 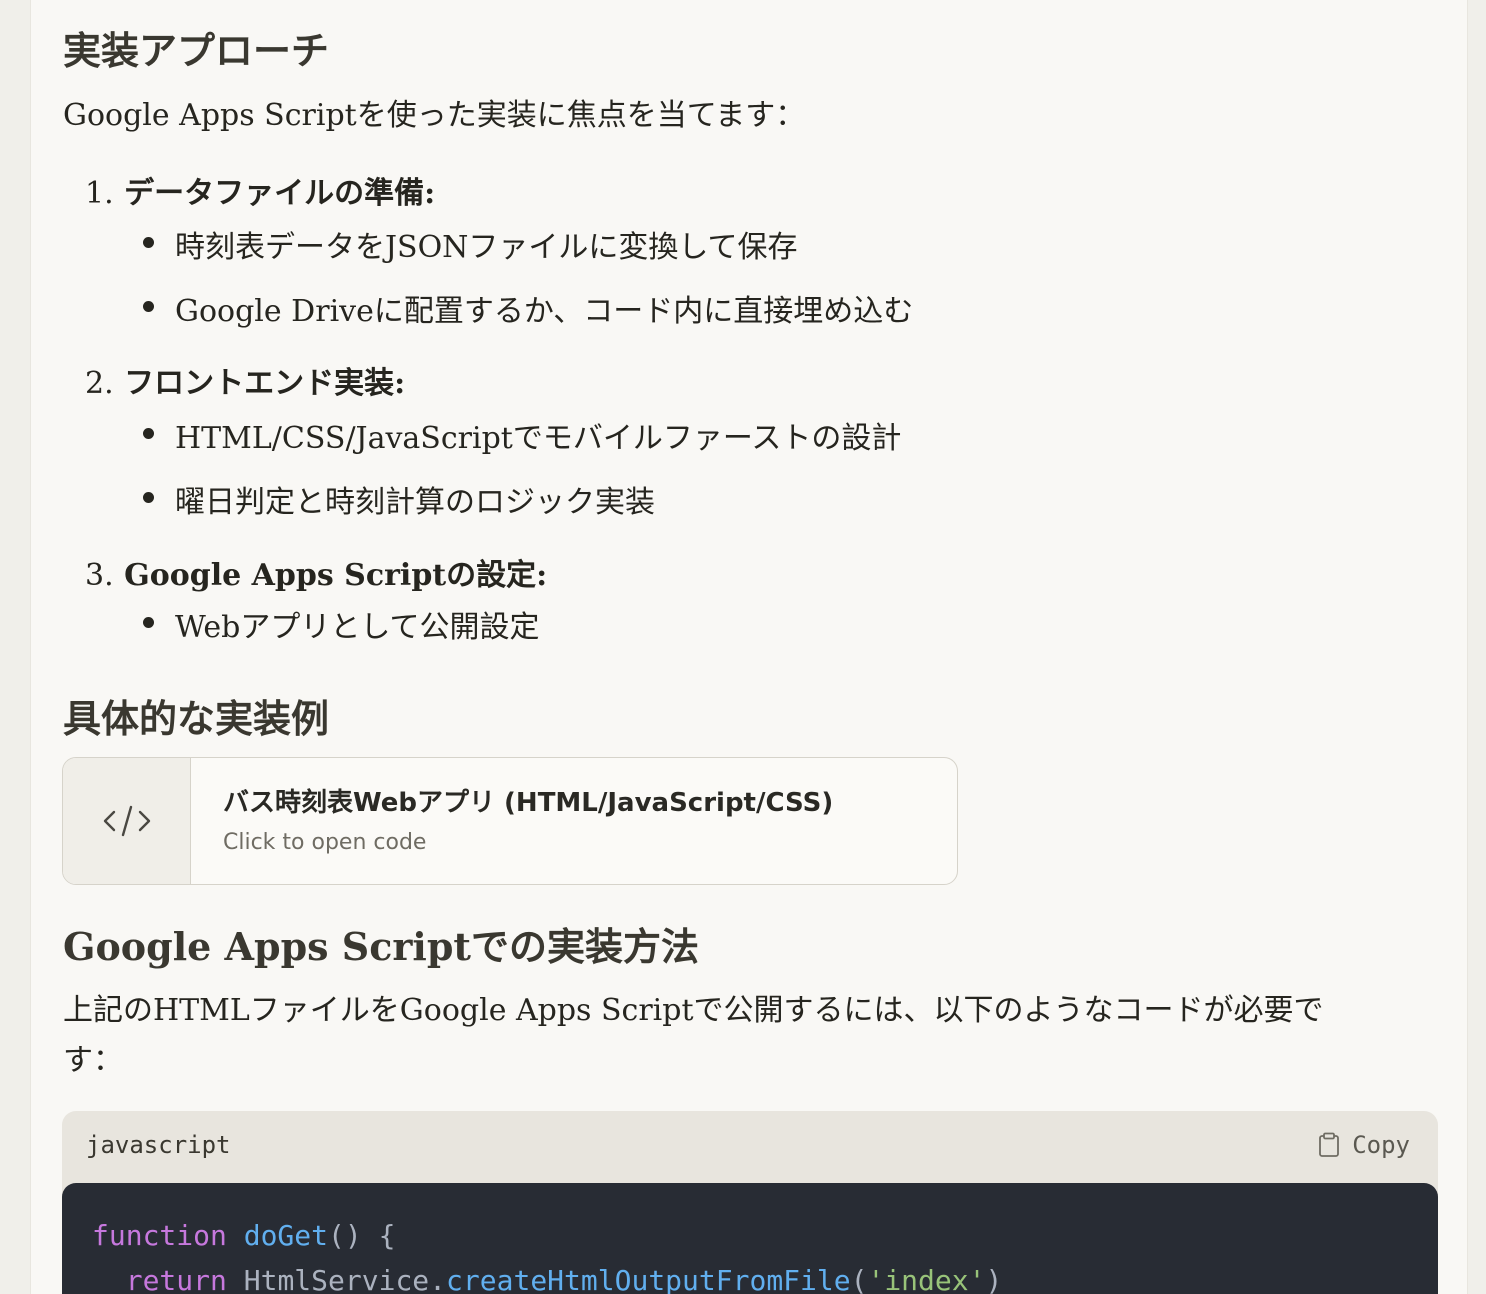 I want to click on list-item: 時刻表データをJSONファイルに変換して保存, so click(x=486, y=247).